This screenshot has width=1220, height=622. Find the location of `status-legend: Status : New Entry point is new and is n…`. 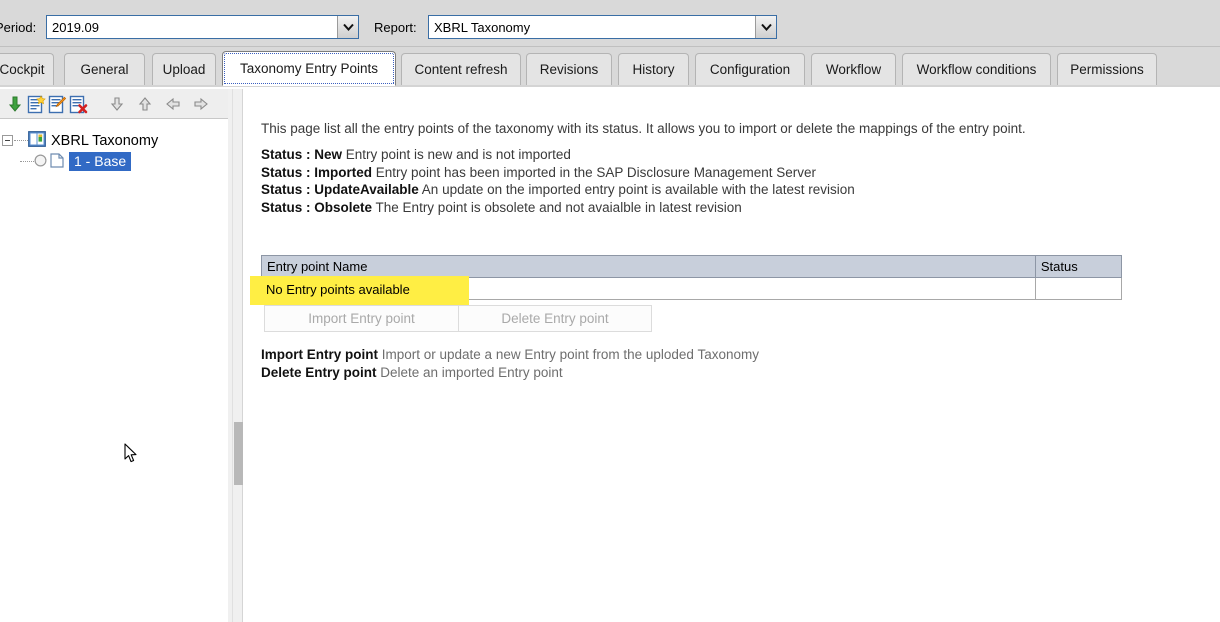

status-legend: Status : New Entry point is new and is n… is located at coordinates (558, 181).